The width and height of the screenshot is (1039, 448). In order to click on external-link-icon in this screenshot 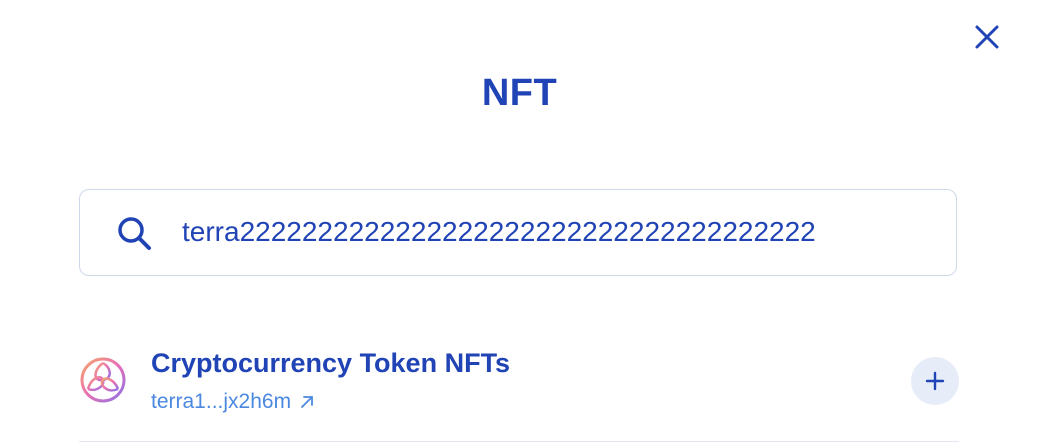, I will do `click(307, 402)`.